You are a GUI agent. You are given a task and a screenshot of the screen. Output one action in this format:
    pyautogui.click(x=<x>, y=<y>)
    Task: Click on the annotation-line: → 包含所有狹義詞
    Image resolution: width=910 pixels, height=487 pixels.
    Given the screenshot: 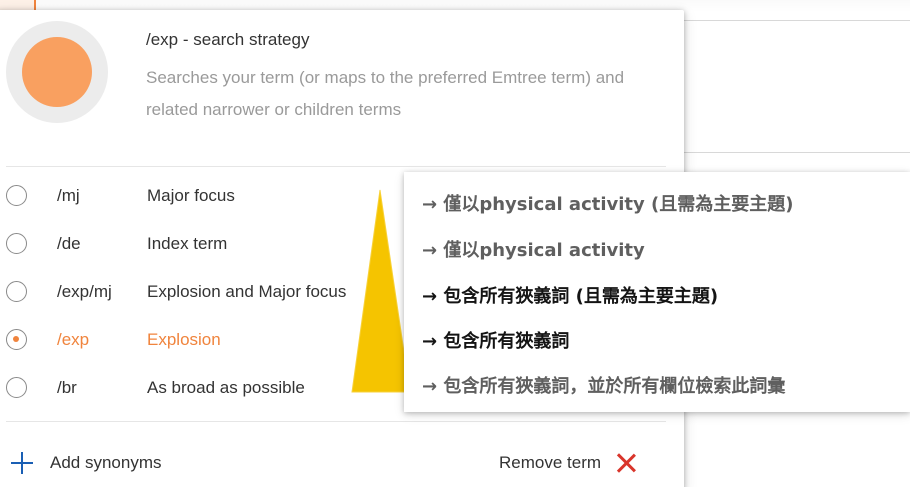 What is the action you would take?
    pyautogui.click(x=496, y=341)
    